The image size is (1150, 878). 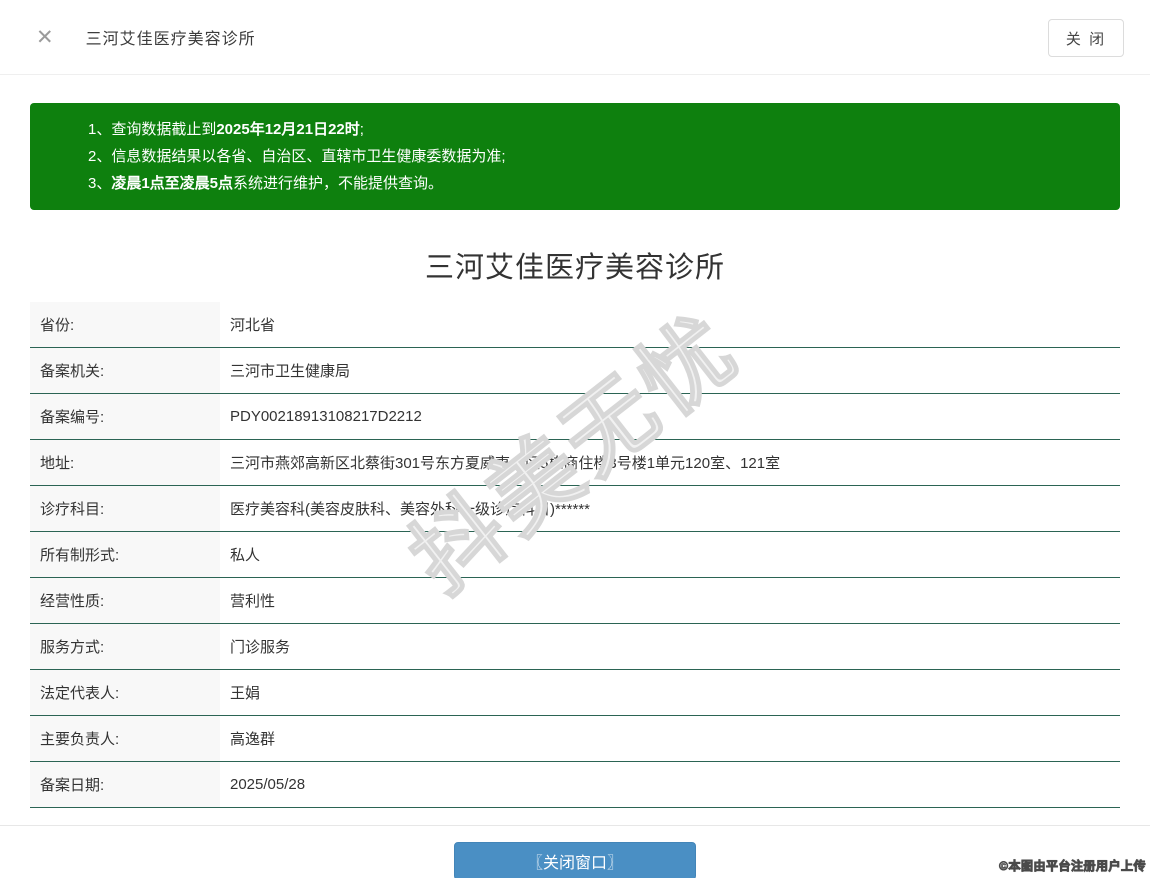 I want to click on table-row-operation-nature: 经营性质: 营利性, so click(x=575, y=601).